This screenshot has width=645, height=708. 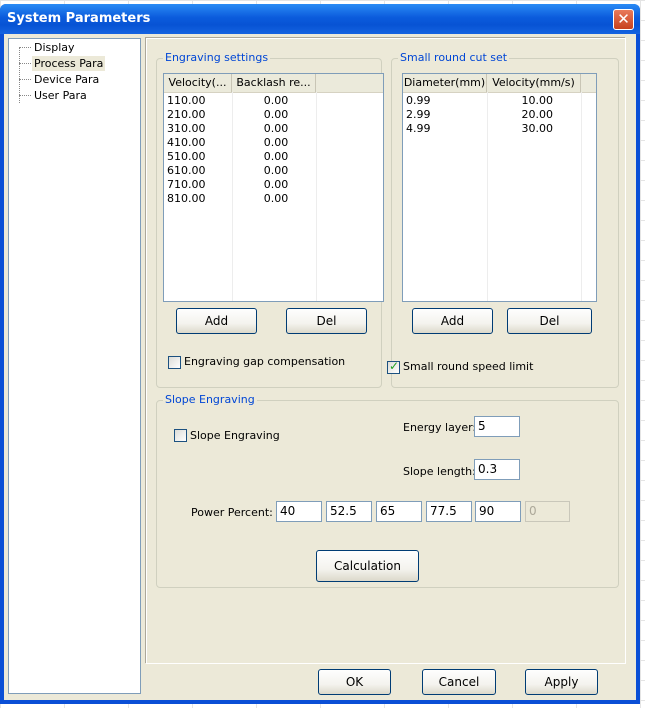 What do you see at coordinates (468, 366) in the screenshot?
I see `small-round-speed-limit-label: Small round speed limit` at bounding box center [468, 366].